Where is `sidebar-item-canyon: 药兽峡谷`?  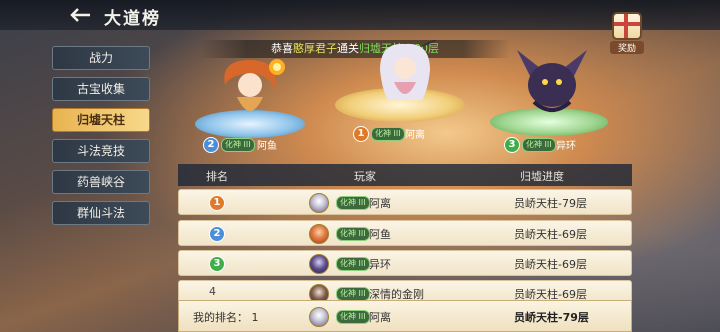
sidebar-item-canyon: 药兽峡谷 is located at coordinates (101, 182).